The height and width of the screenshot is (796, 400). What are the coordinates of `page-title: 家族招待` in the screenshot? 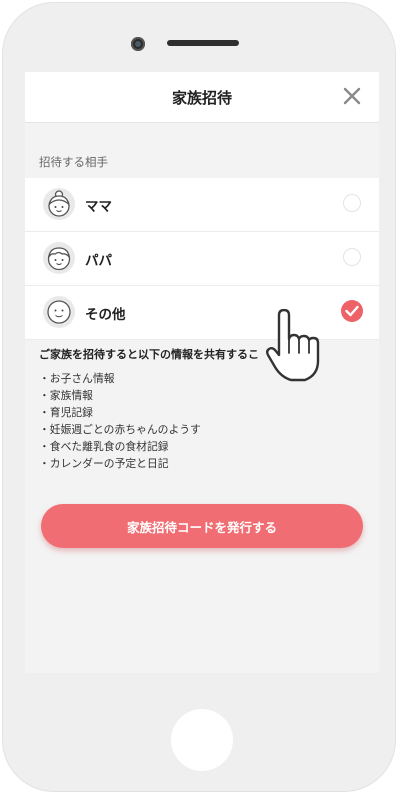 It's located at (201, 98).